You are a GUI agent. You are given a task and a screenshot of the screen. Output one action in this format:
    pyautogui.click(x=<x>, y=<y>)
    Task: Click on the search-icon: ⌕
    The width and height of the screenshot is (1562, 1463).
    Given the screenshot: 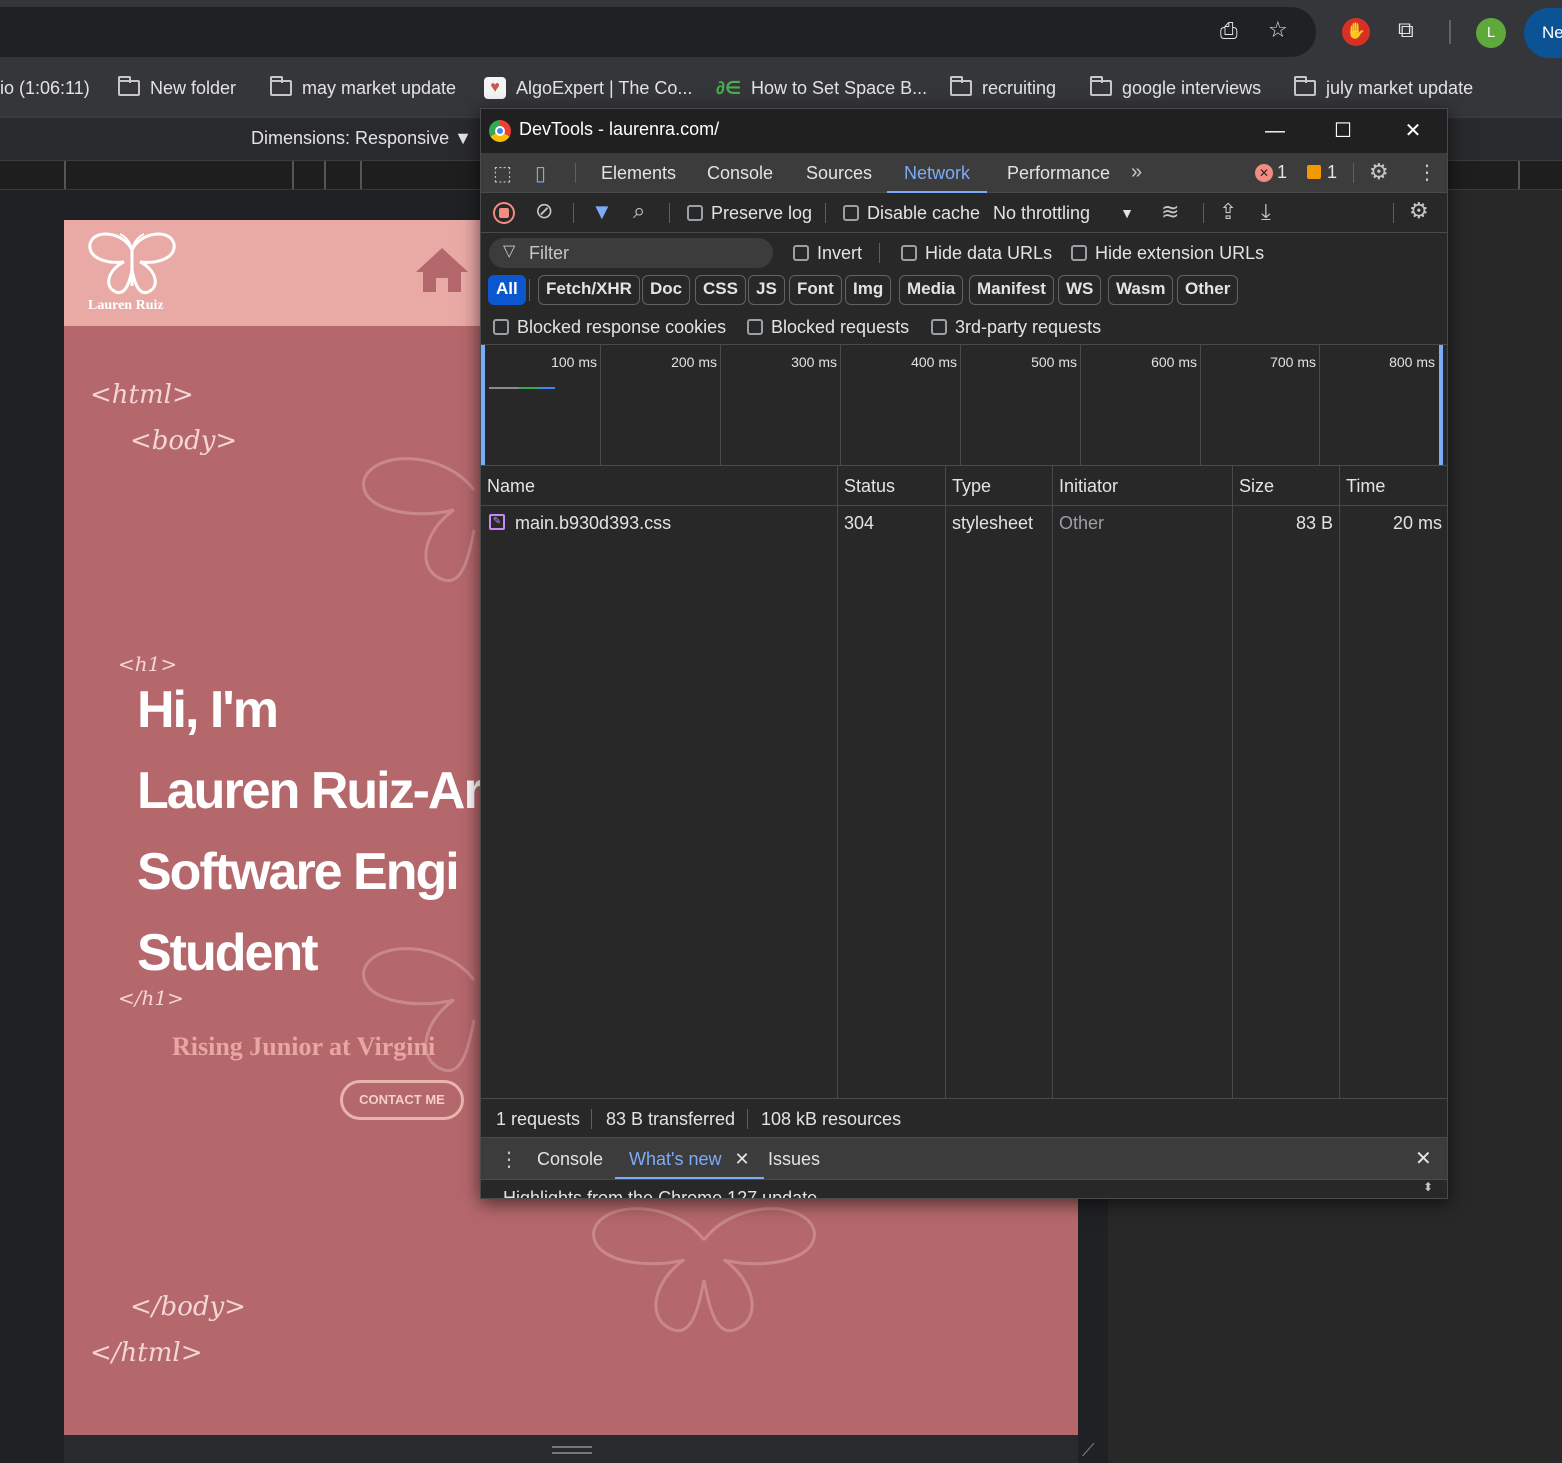 What is the action you would take?
    pyautogui.click(x=639, y=211)
    